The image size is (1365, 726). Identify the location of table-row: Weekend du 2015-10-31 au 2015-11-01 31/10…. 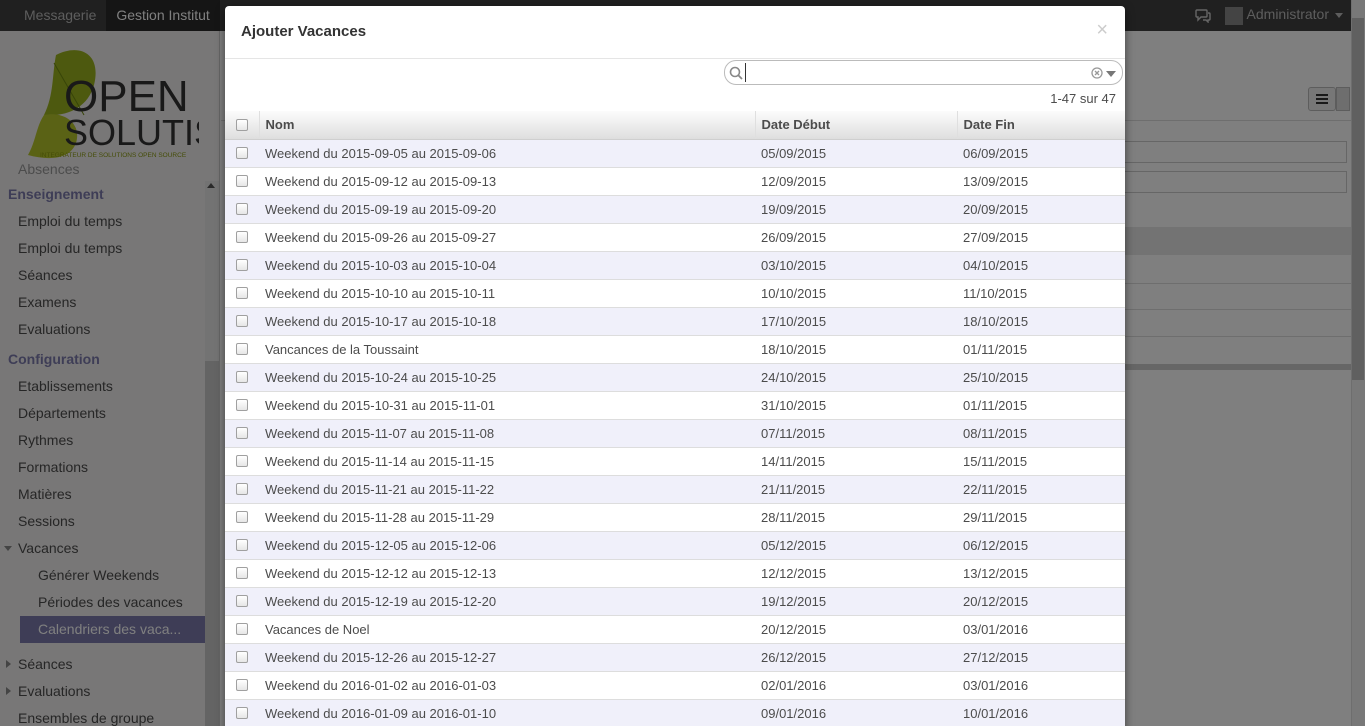
(675, 404).